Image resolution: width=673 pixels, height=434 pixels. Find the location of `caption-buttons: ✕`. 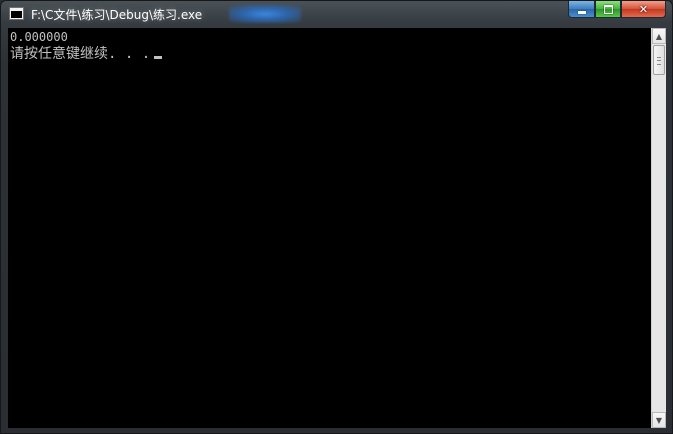

caption-buttons: ✕ is located at coordinates (617, 9).